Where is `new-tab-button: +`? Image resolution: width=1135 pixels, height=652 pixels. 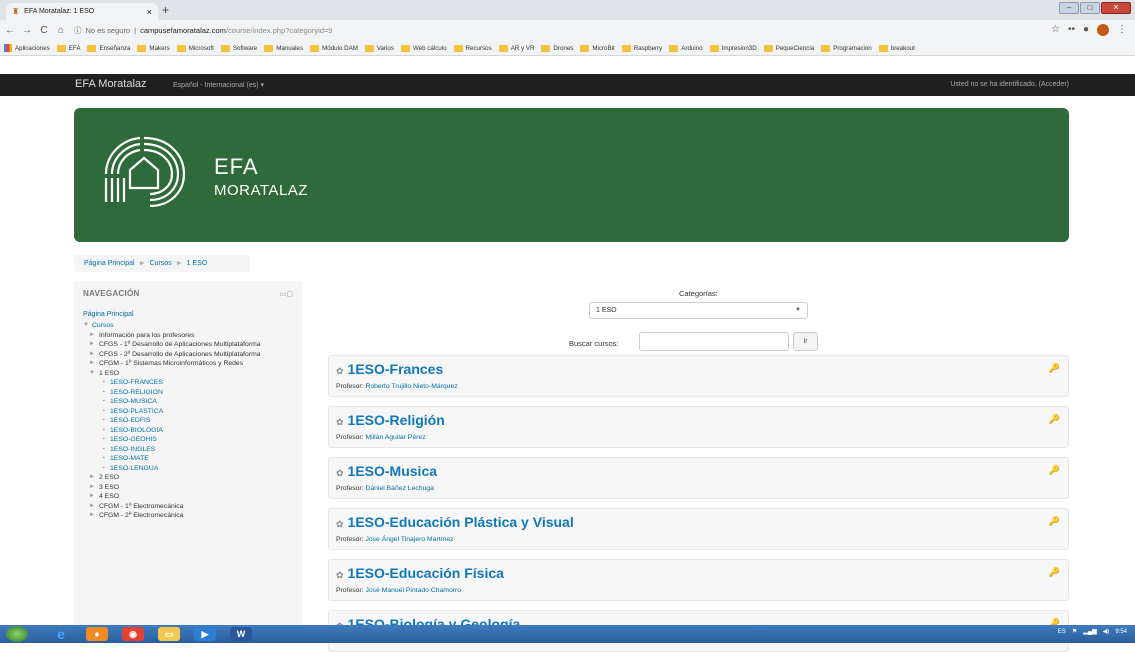 new-tab-button: + is located at coordinates (165, 10).